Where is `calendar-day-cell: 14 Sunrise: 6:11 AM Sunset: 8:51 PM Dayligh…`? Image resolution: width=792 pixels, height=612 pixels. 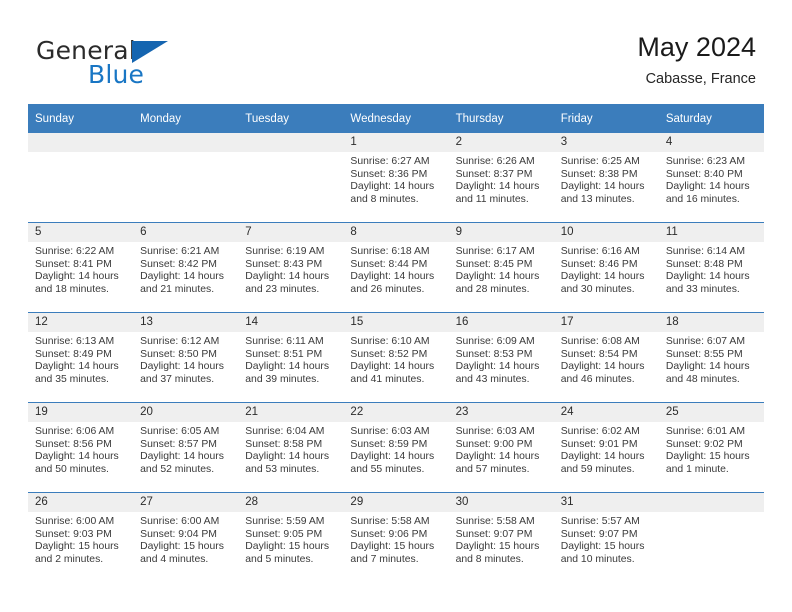 calendar-day-cell: 14 Sunrise: 6:11 AM Sunset: 8:51 PM Dayligh… is located at coordinates (291, 357).